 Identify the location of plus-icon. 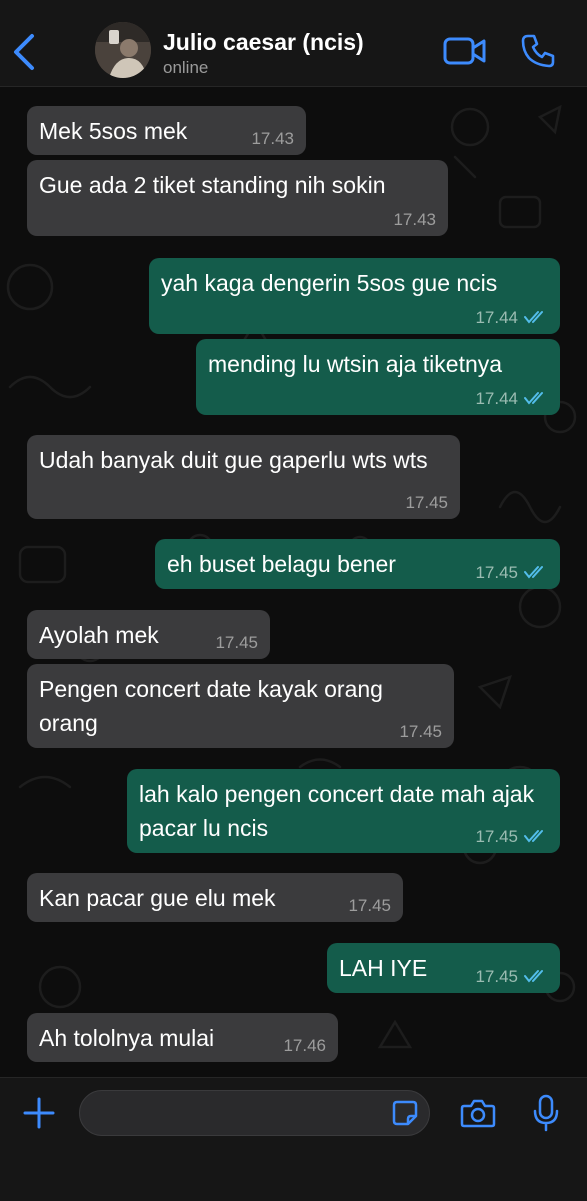
(39, 1113).